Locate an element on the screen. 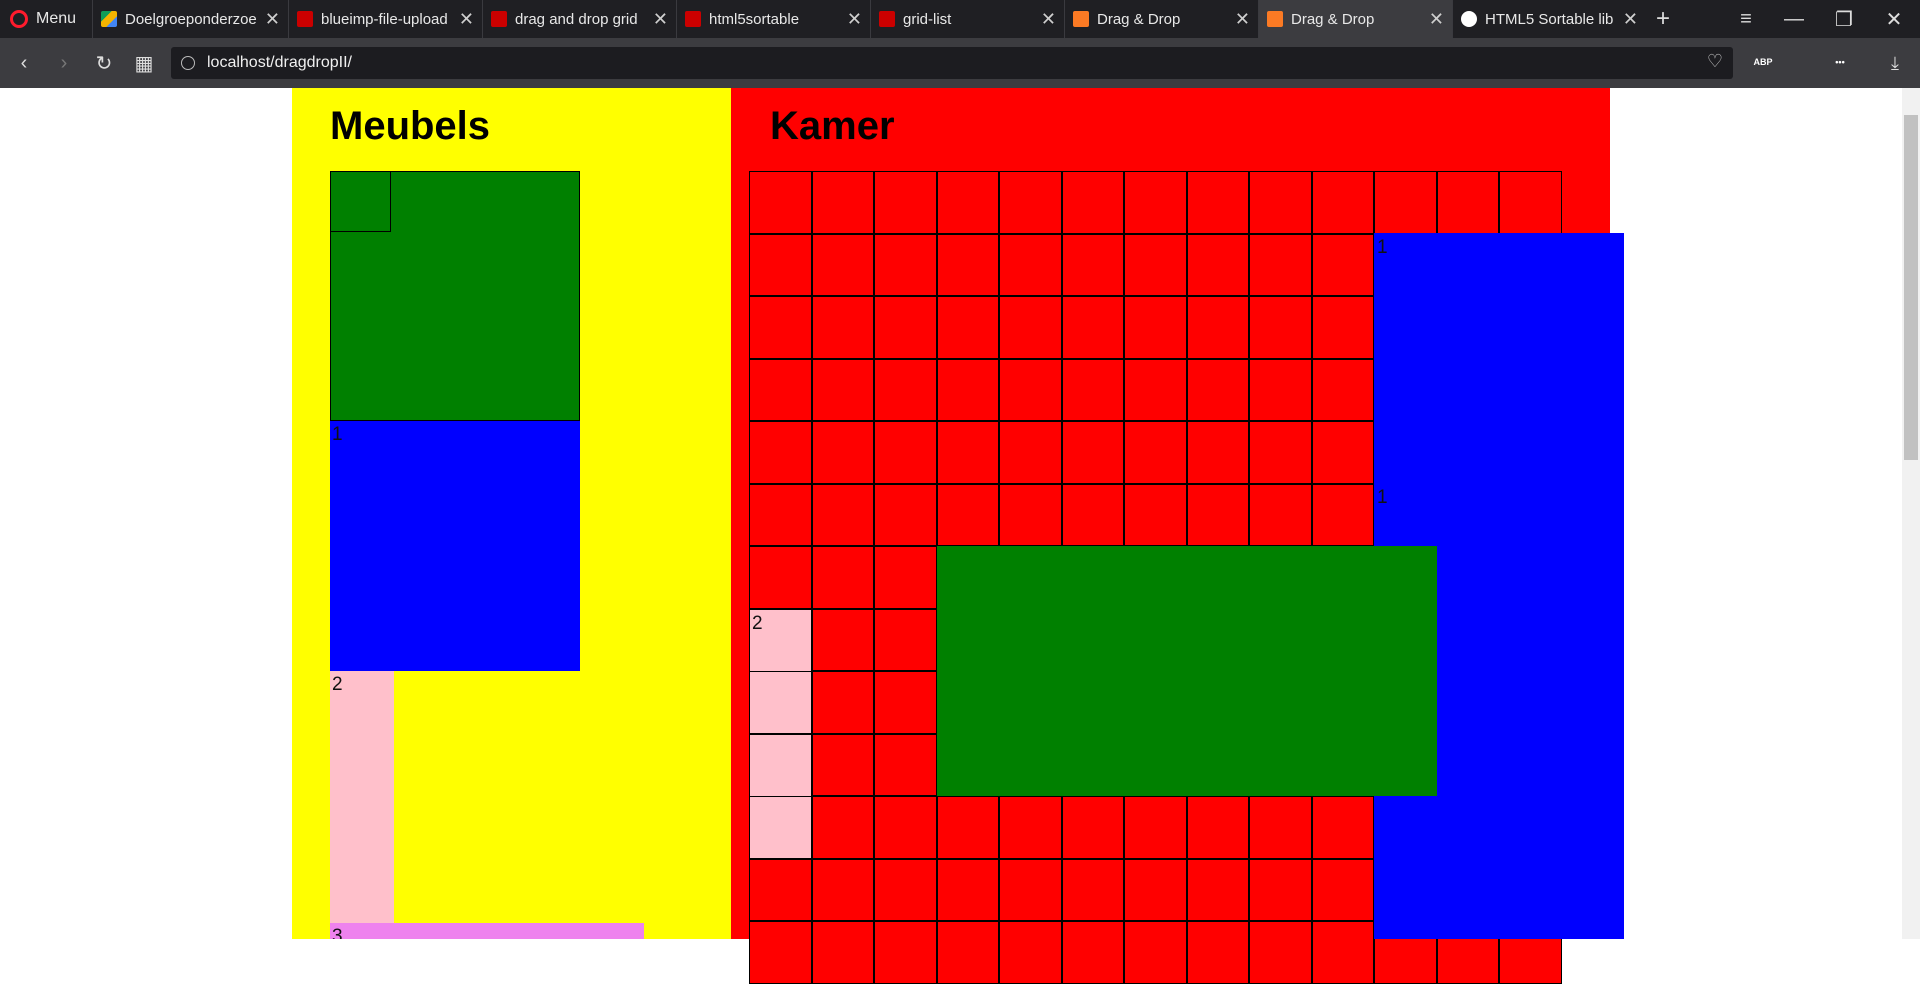 Image resolution: width=1920 pixels, height=984 pixels. forward-arrow-icon: › is located at coordinates (64, 63).